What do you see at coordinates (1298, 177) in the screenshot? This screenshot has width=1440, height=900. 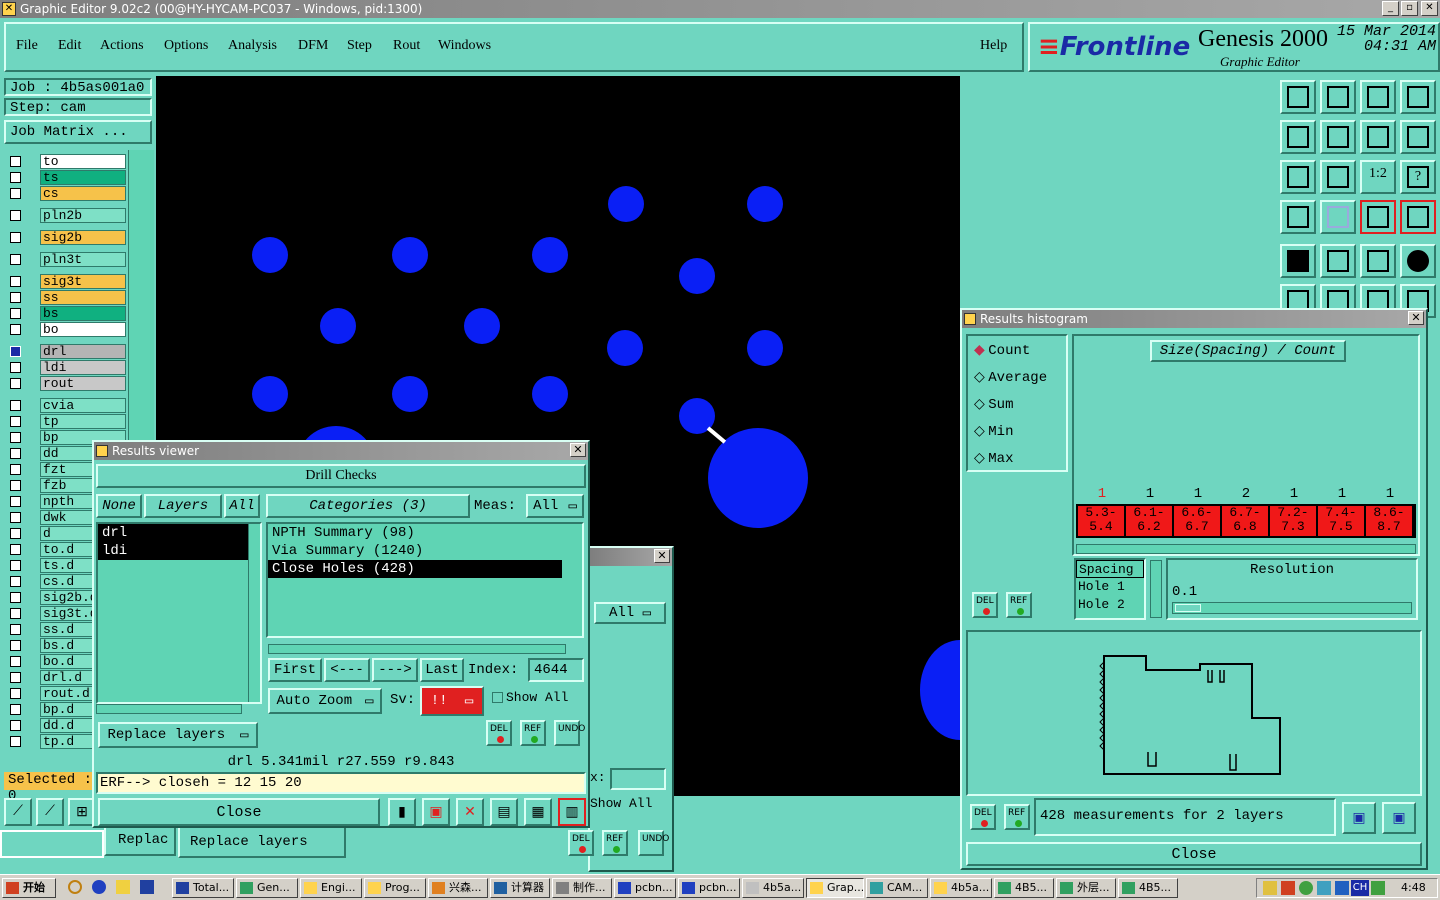 I see `fit-icon` at bounding box center [1298, 177].